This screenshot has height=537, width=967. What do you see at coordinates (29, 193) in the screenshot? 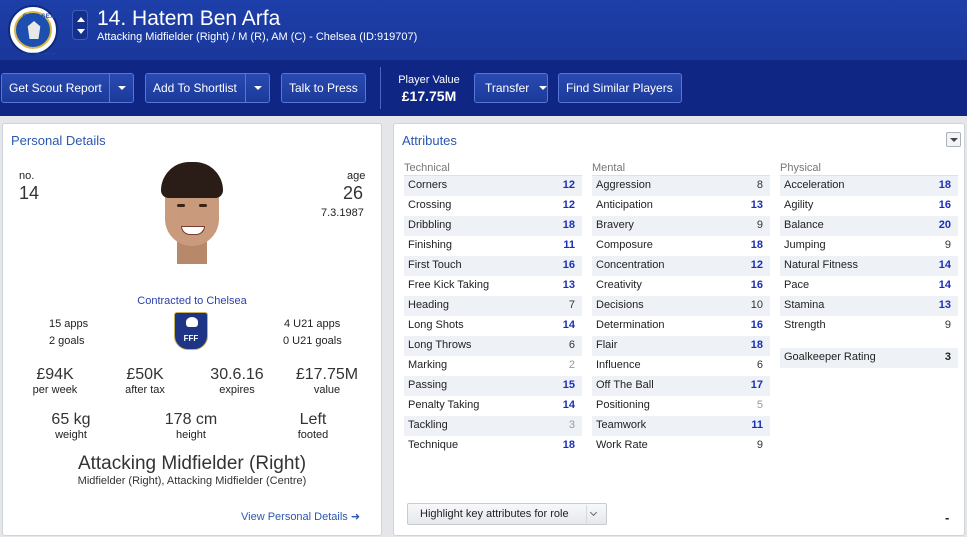
I see `shirt-number: 14` at bounding box center [29, 193].